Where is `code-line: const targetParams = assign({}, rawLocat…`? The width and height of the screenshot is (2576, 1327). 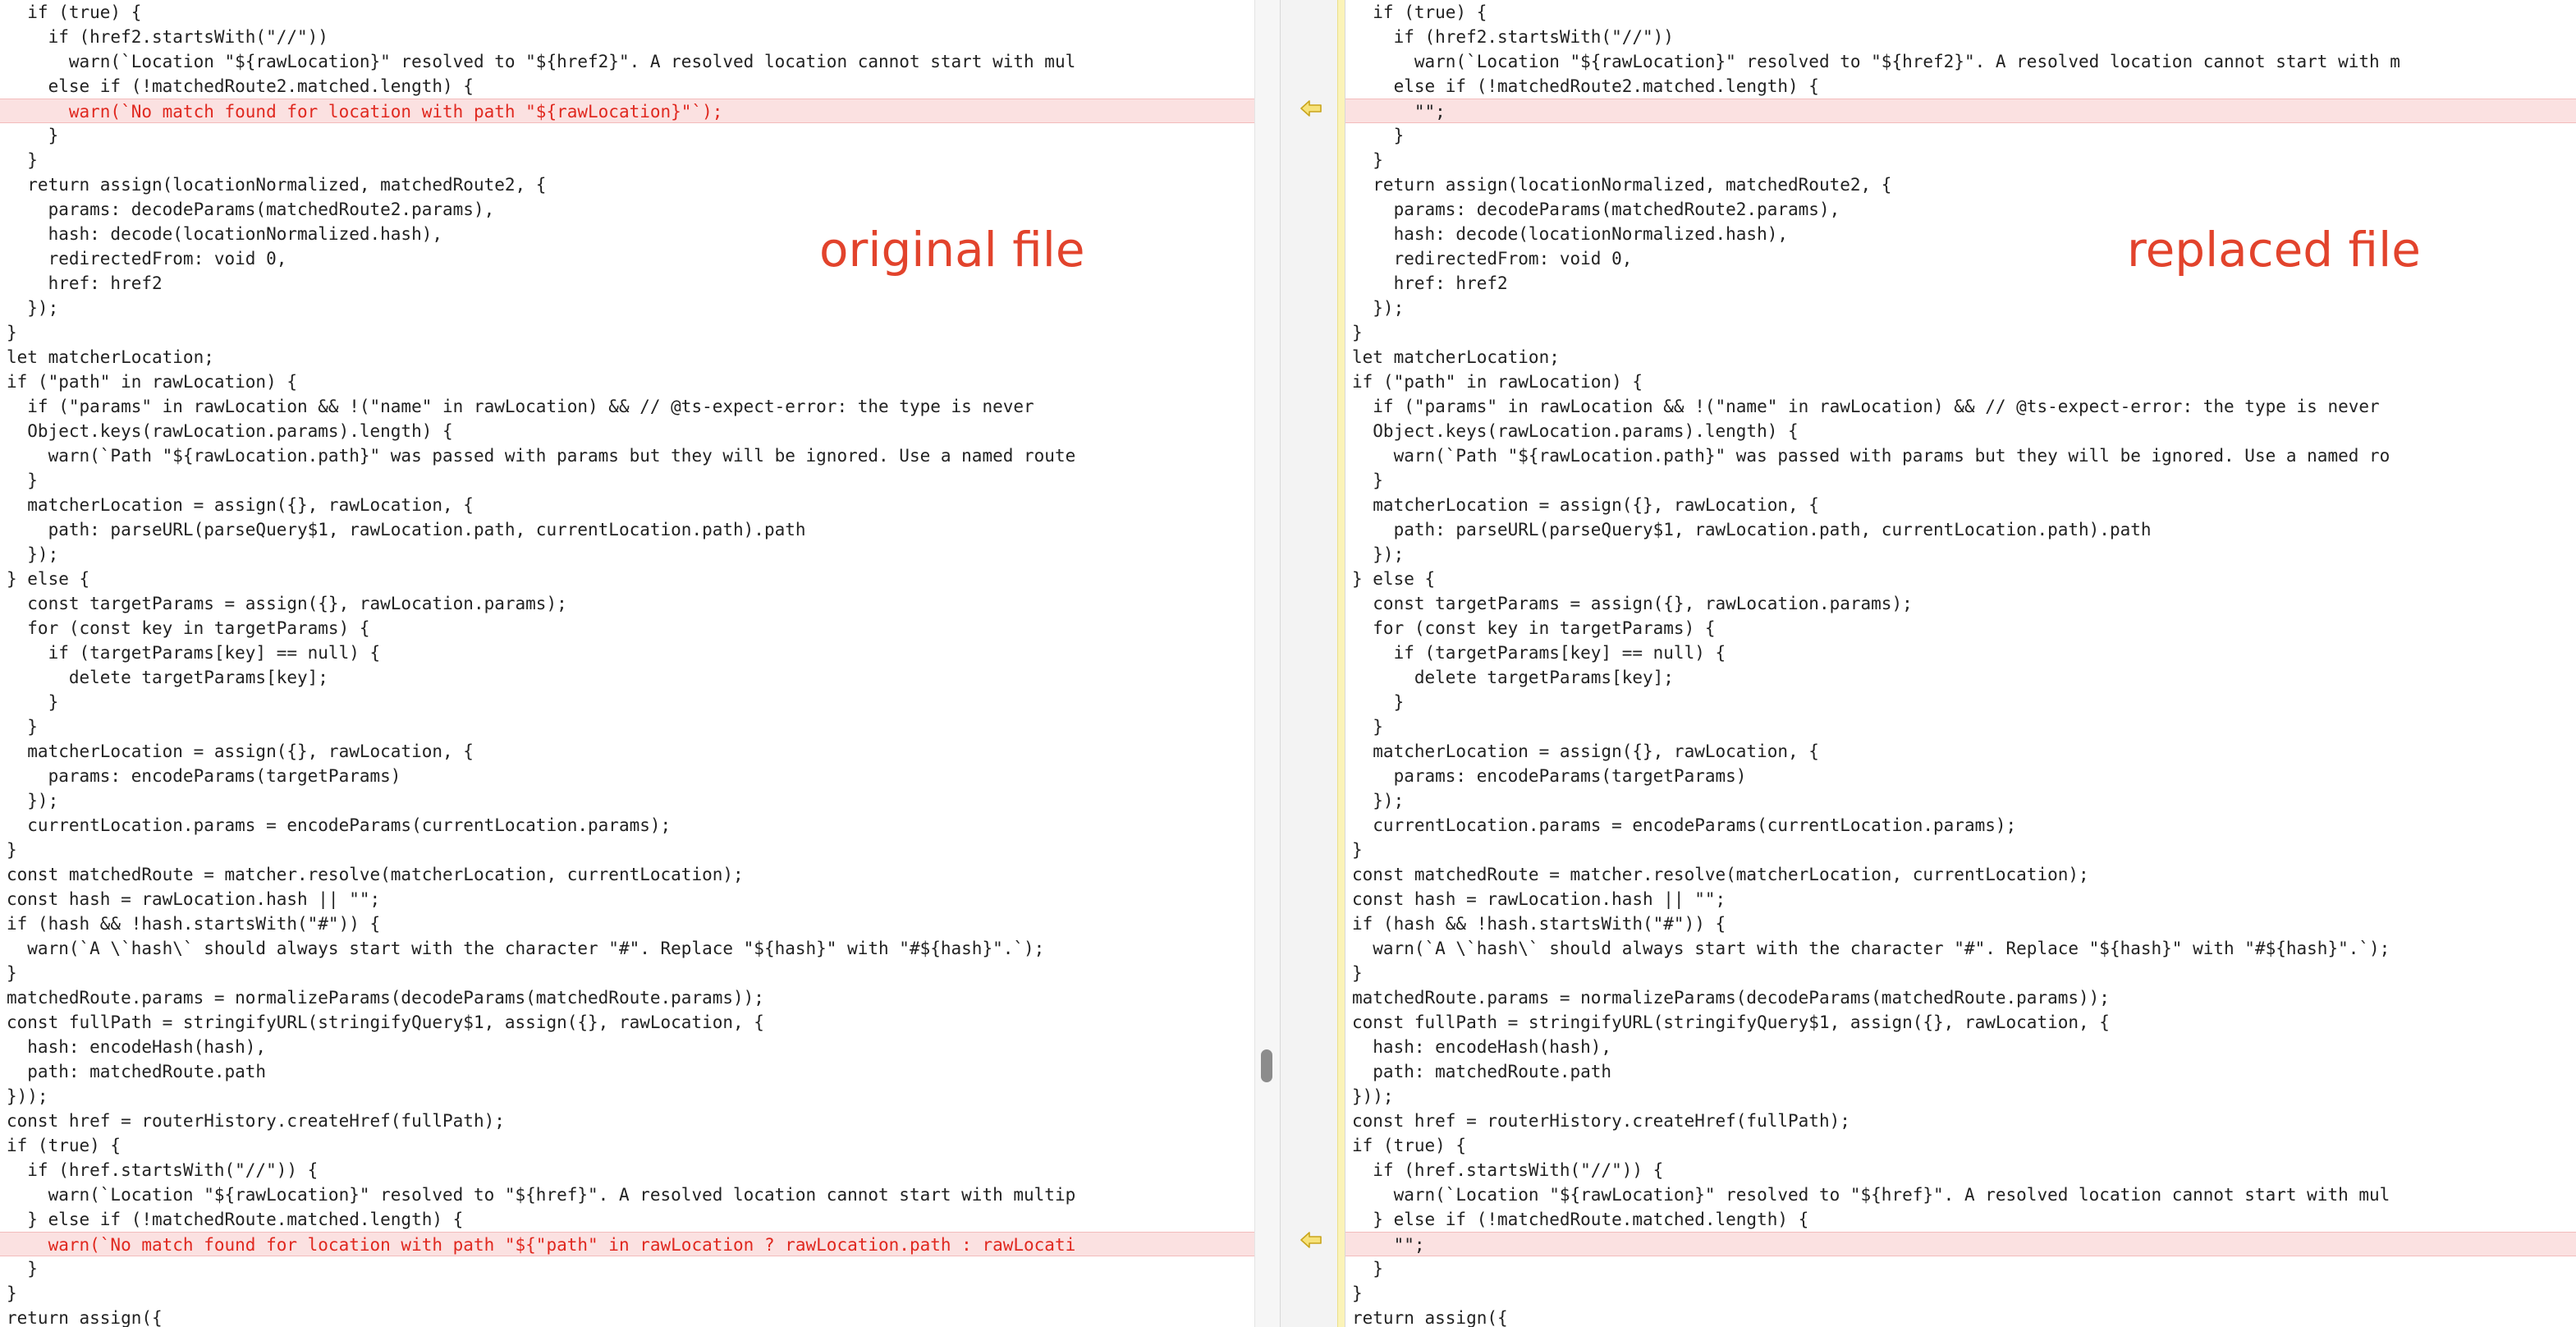
code-line: const targetParams = assign({}, rawLocat… is located at coordinates (287, 603).